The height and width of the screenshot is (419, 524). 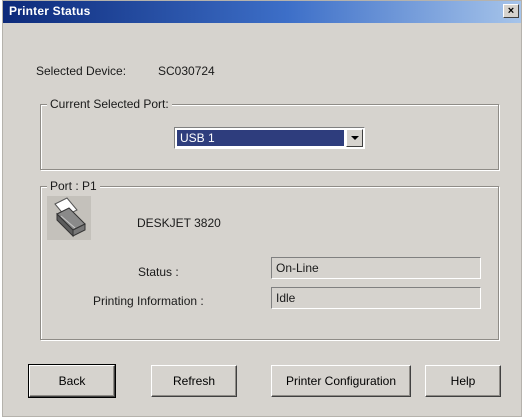 I want to click on printer-icon, so click(x=69, y=218).